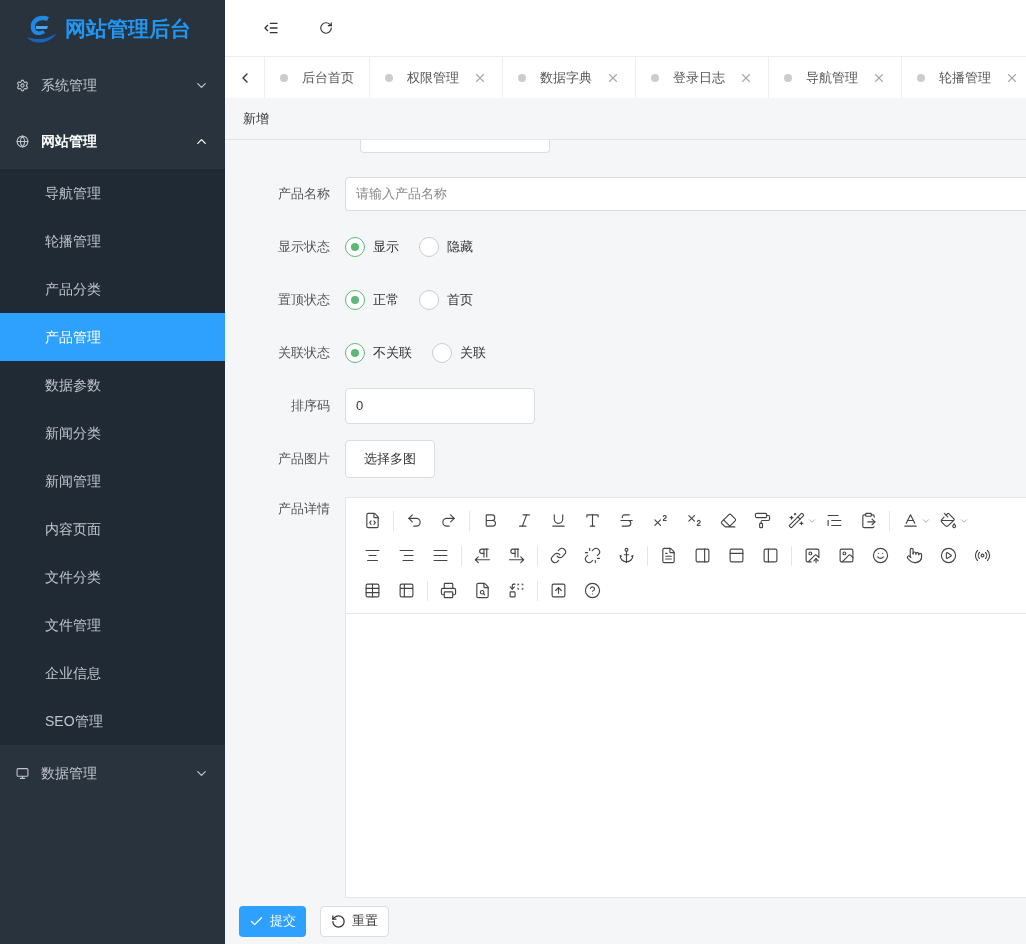 The width and height of the screenshot is (1026, 944). Describe the element at coordinates (436, 77) in the screenshot. I see `page-tab: 权限管理` at that location.